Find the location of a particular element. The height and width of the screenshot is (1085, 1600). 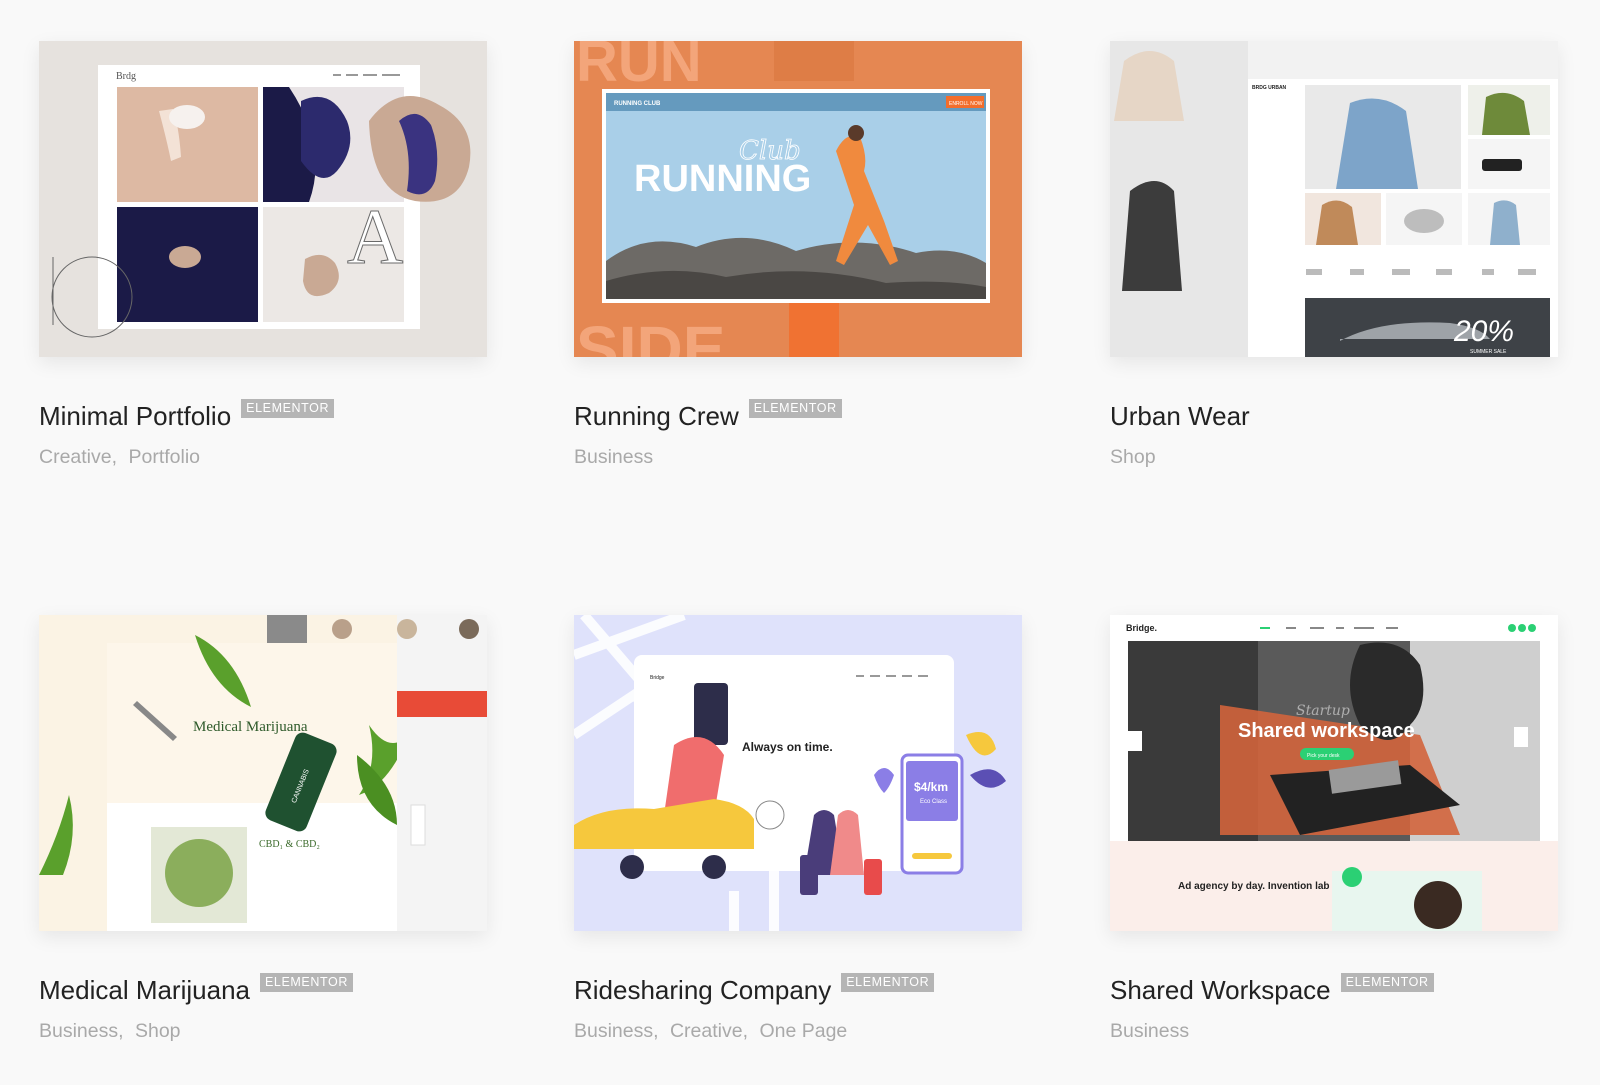

template-title-row: Running Crew ELEMENTOR is located at coordinates (708, 416).